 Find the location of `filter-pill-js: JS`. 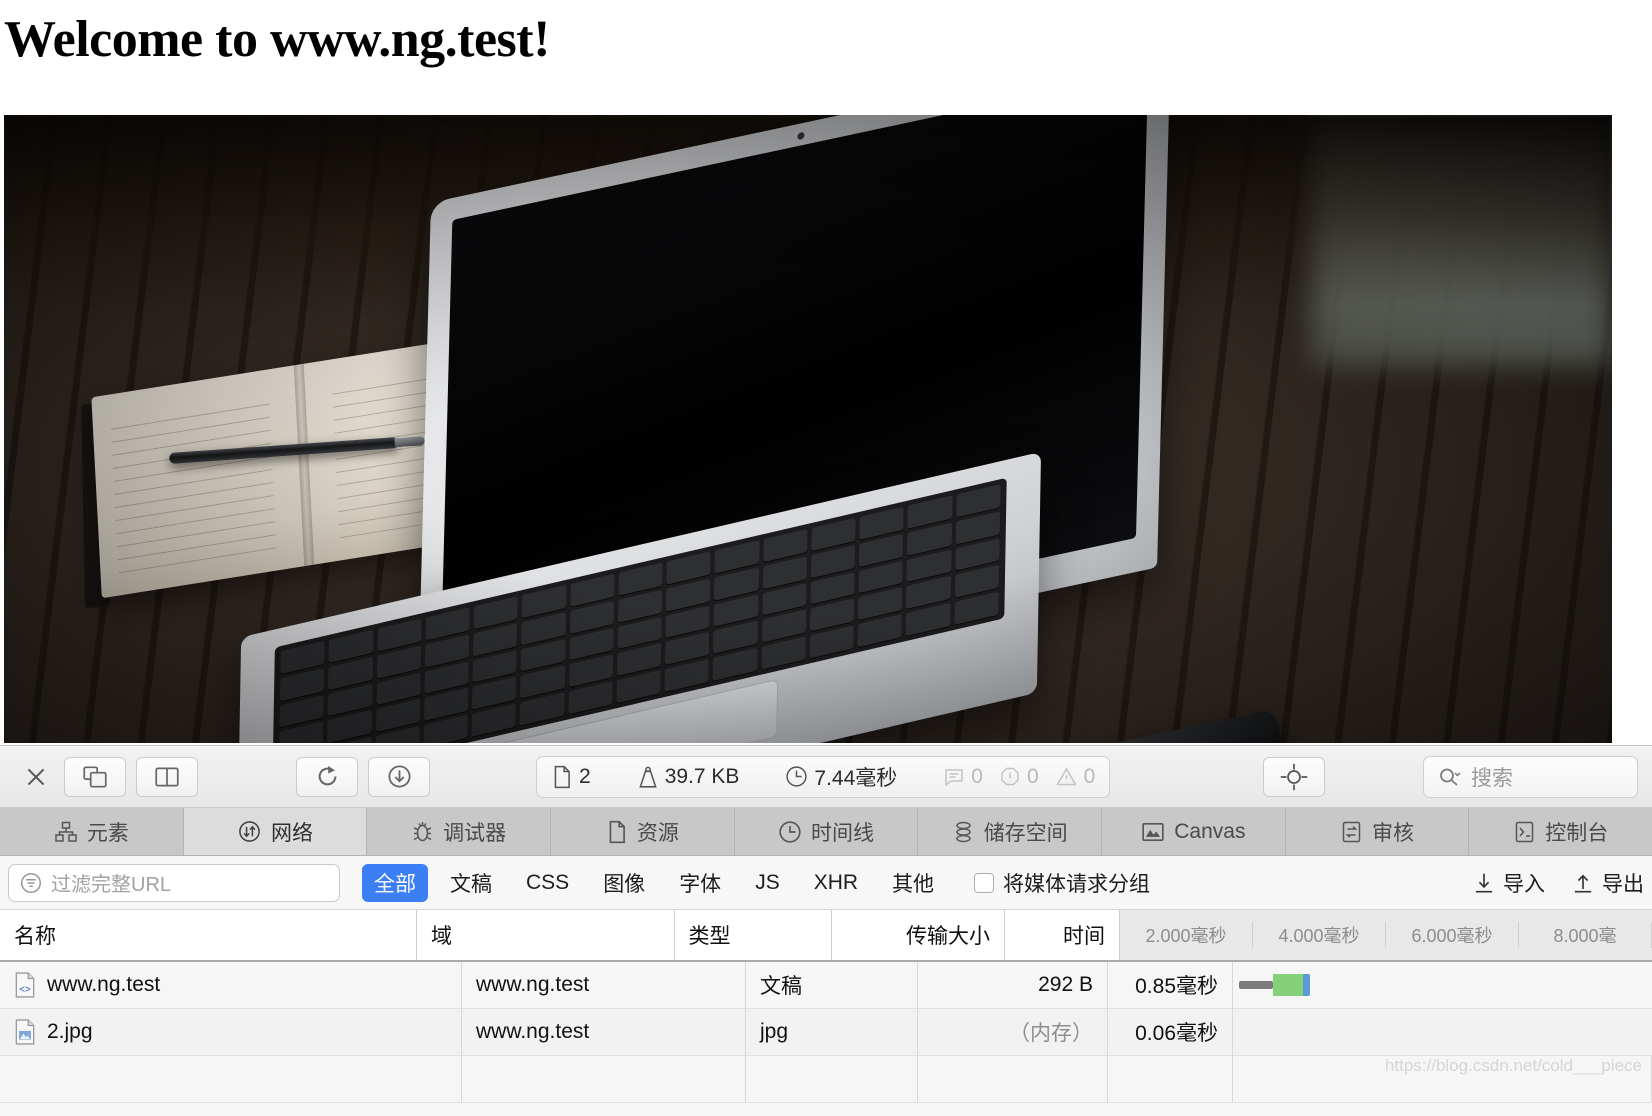

filter-pill-js: JS is located at coordinates (767, 883).